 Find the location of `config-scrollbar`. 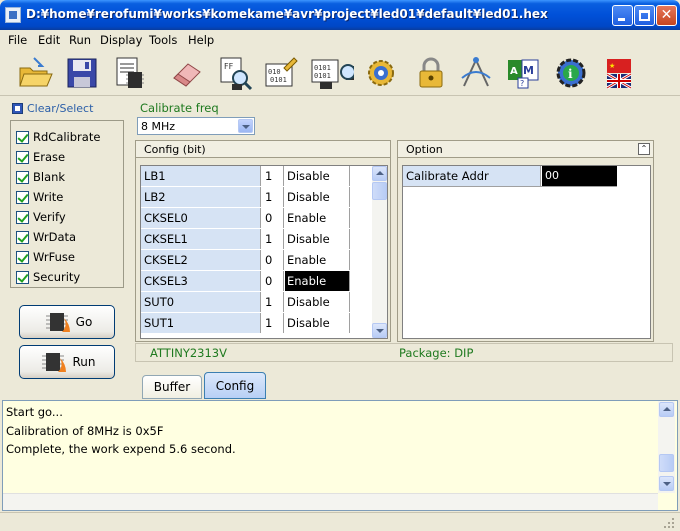

config-scrollbar is located at coordinates (379, 252).